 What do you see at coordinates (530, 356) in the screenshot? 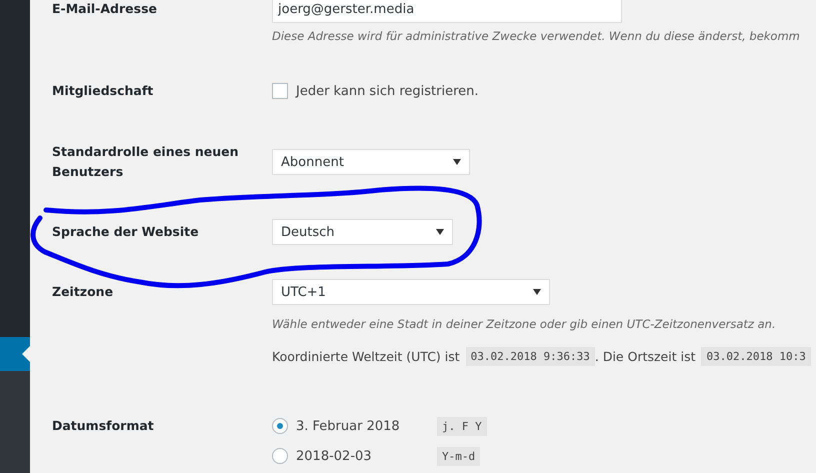
I see `utc-time: 03.02.2018 9:36:33` at bounding box center [530, 356].